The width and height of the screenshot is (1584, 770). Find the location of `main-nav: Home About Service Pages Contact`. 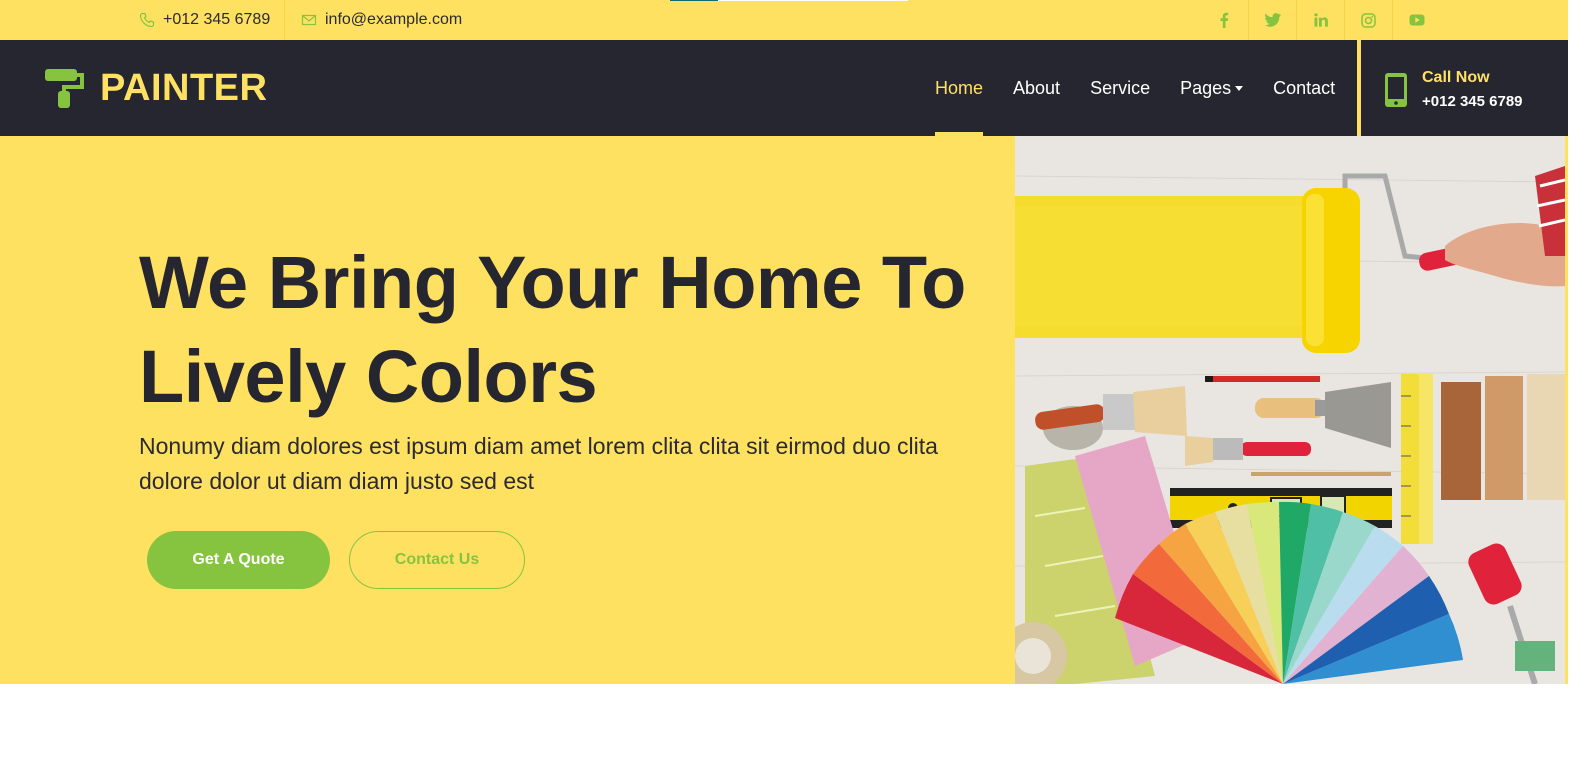

main-nav: Home About Service Pages Contact is located at coordinates (1150, 88).